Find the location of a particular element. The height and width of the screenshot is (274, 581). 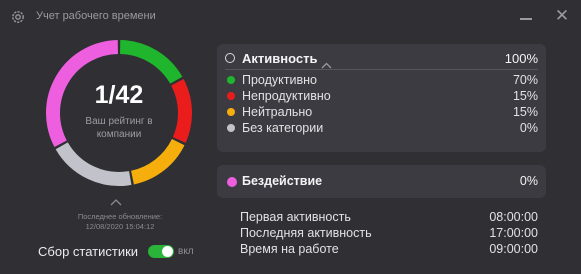

last-activity-row: Последняя активность 17:00:00 is located at coordinates (389, 234).